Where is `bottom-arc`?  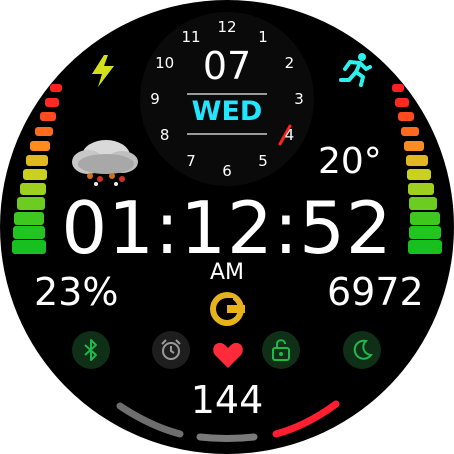
bottom-arc is located at coordinates (228, 421).